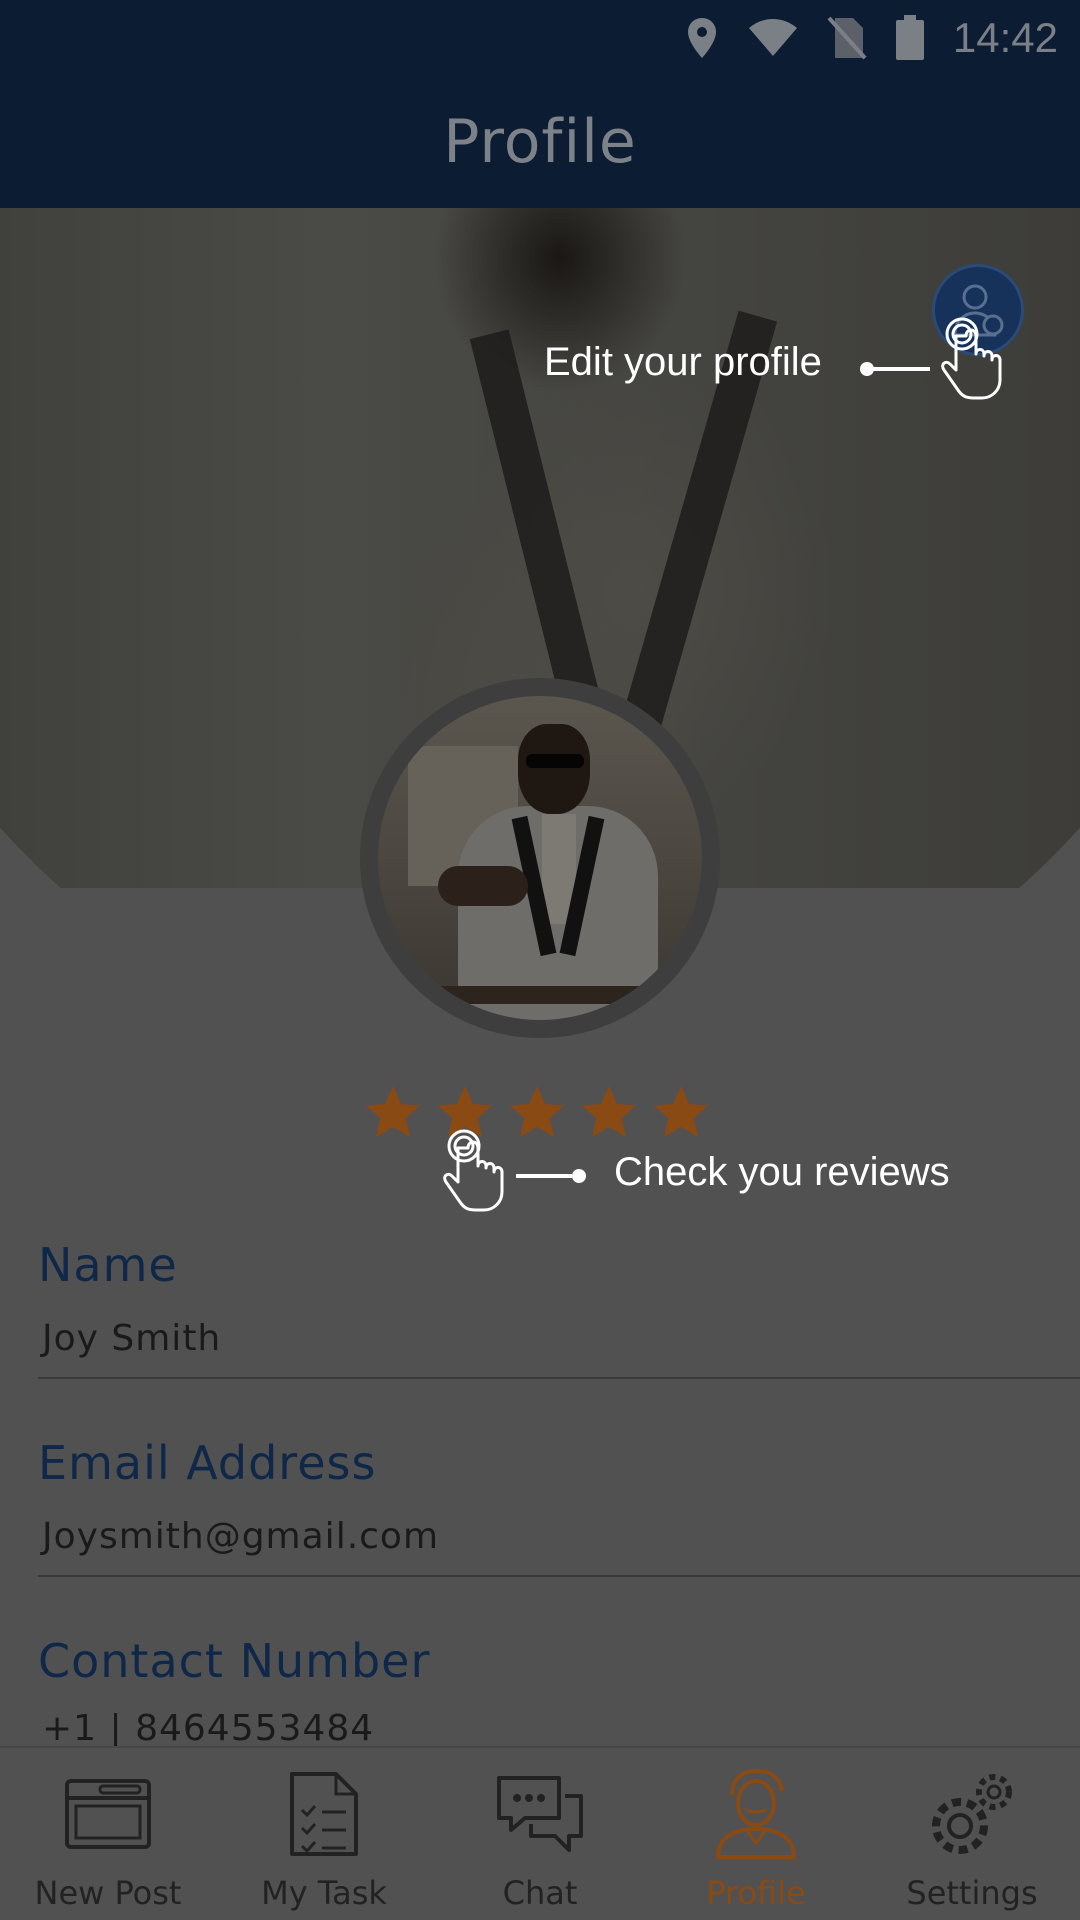 This screenshot has height=1920, width=1080. Describe the element at coordinates (972, 1893) in the screenshot. I see `tab-label: Settings` at that location.